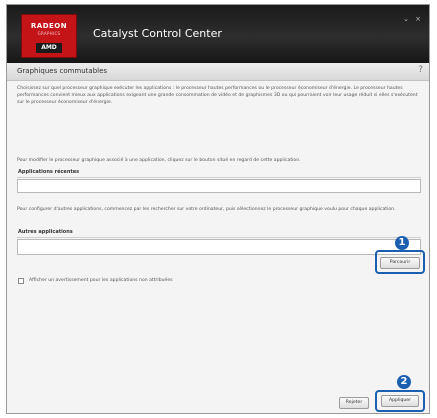 This screenshot has width=437, height=418. I want to click on apply-button: Appliquer, so click(400, 401).